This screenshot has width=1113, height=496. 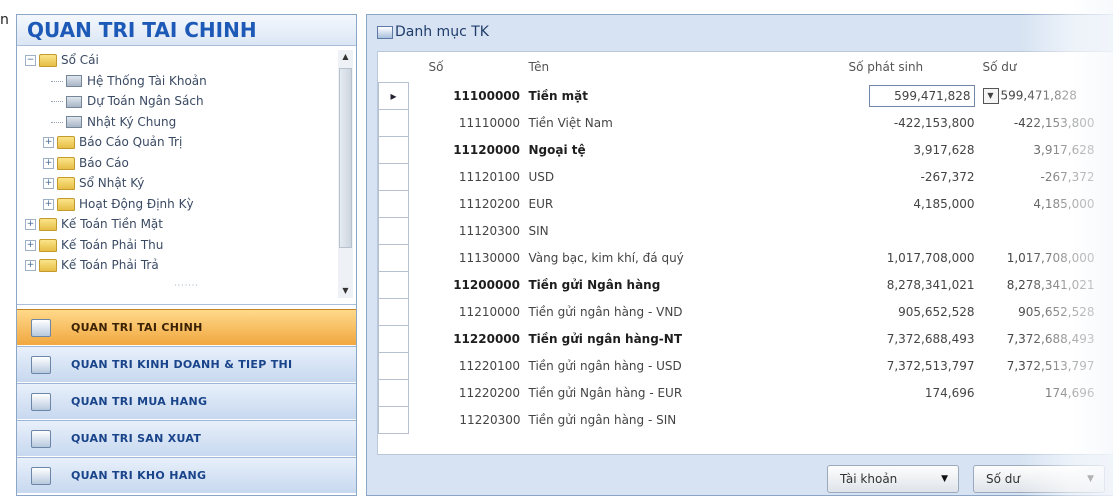 I want to click on table-row: 11120300 SIN, so click(x=738, y=231).